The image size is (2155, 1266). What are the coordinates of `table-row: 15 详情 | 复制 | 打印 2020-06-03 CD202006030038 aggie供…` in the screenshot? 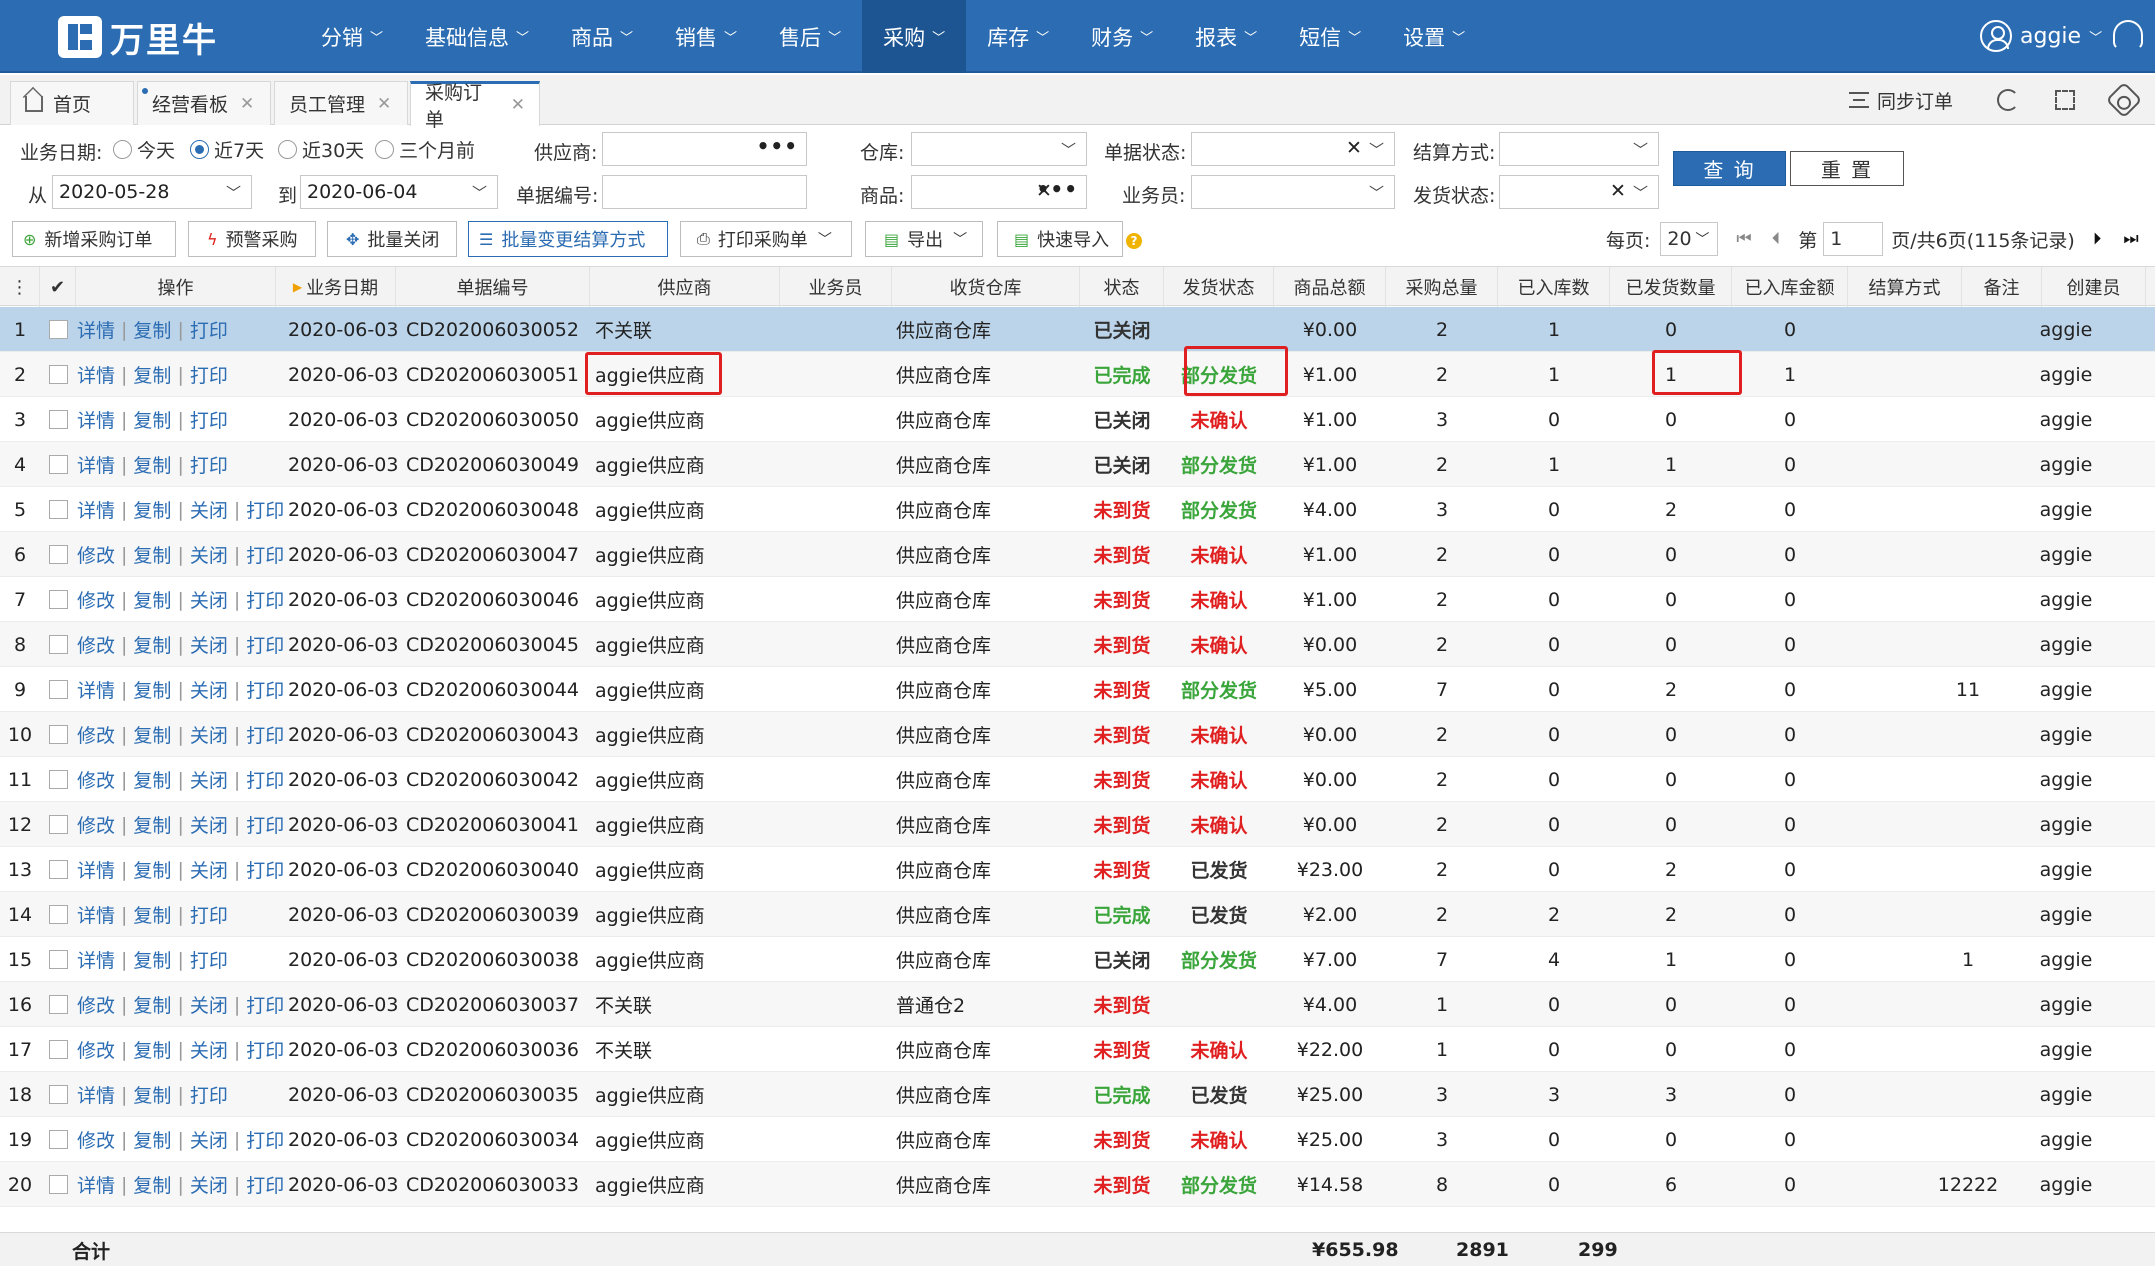 It's located at (1077, 959).